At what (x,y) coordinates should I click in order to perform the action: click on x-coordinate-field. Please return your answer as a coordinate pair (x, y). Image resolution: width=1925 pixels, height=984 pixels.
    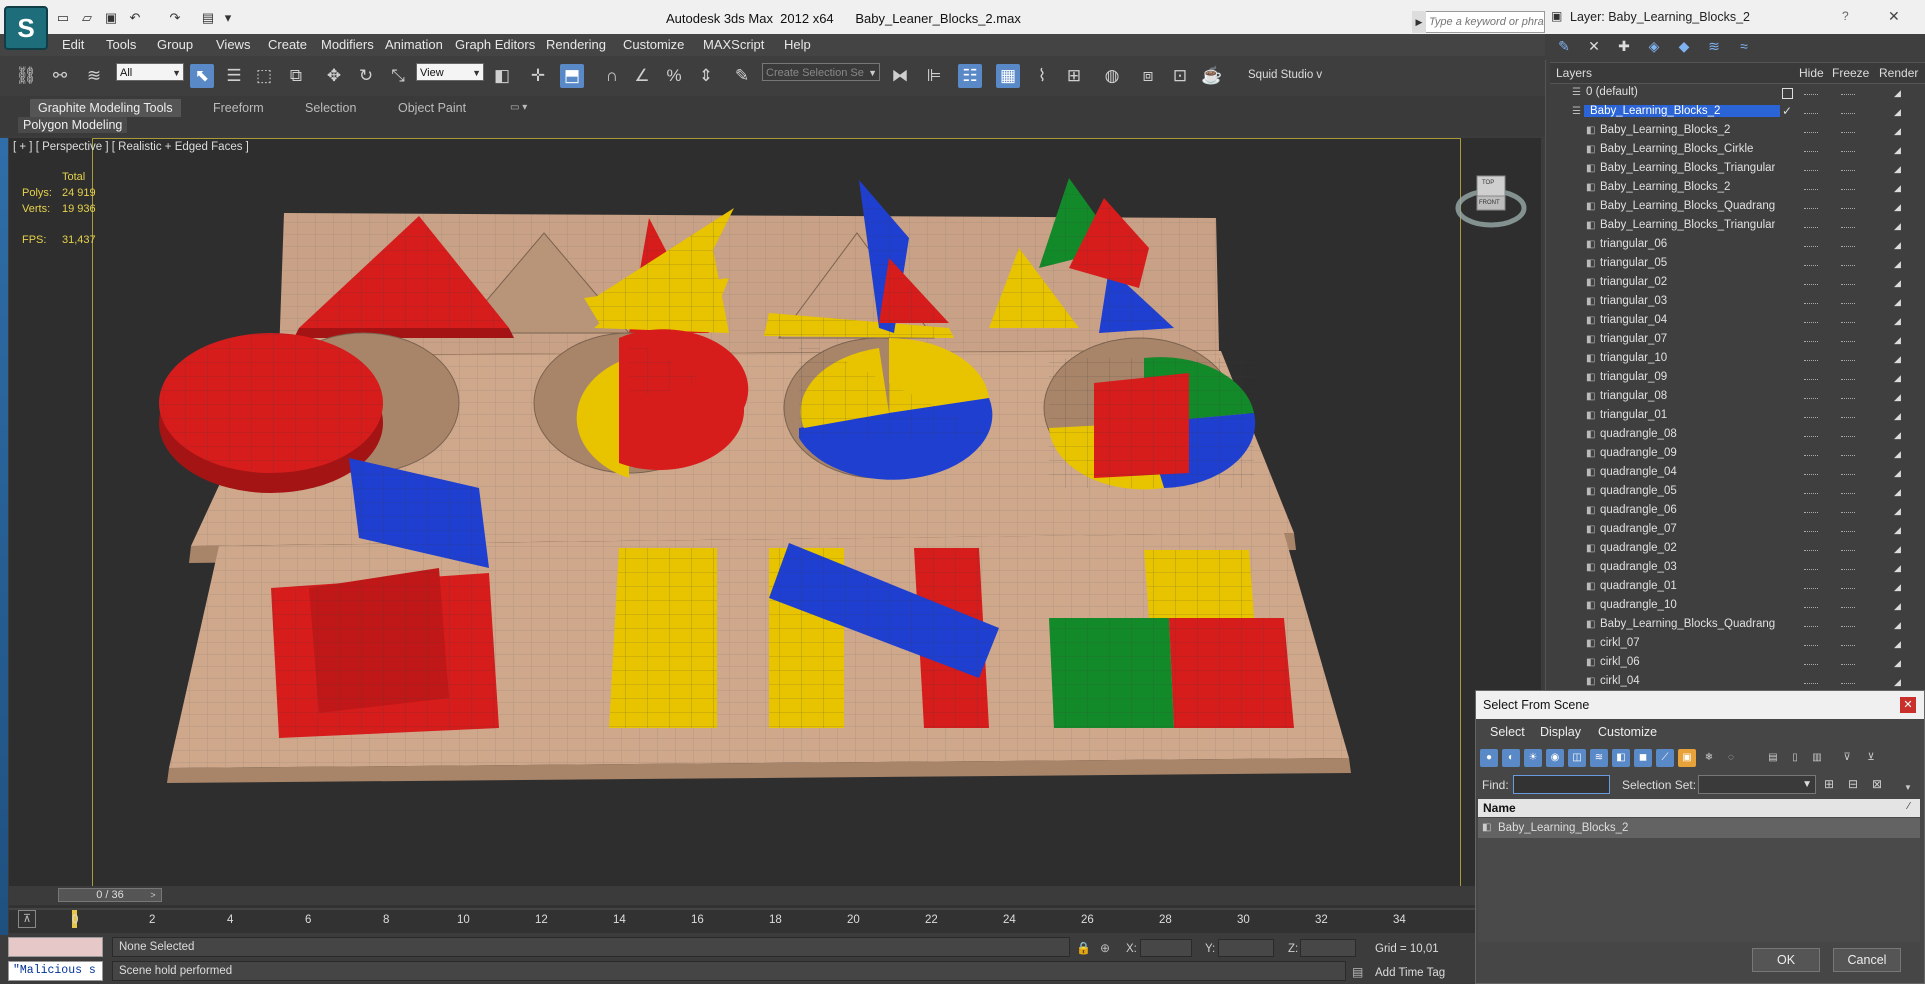
    Looking at the image, I should click on (1166, 948).